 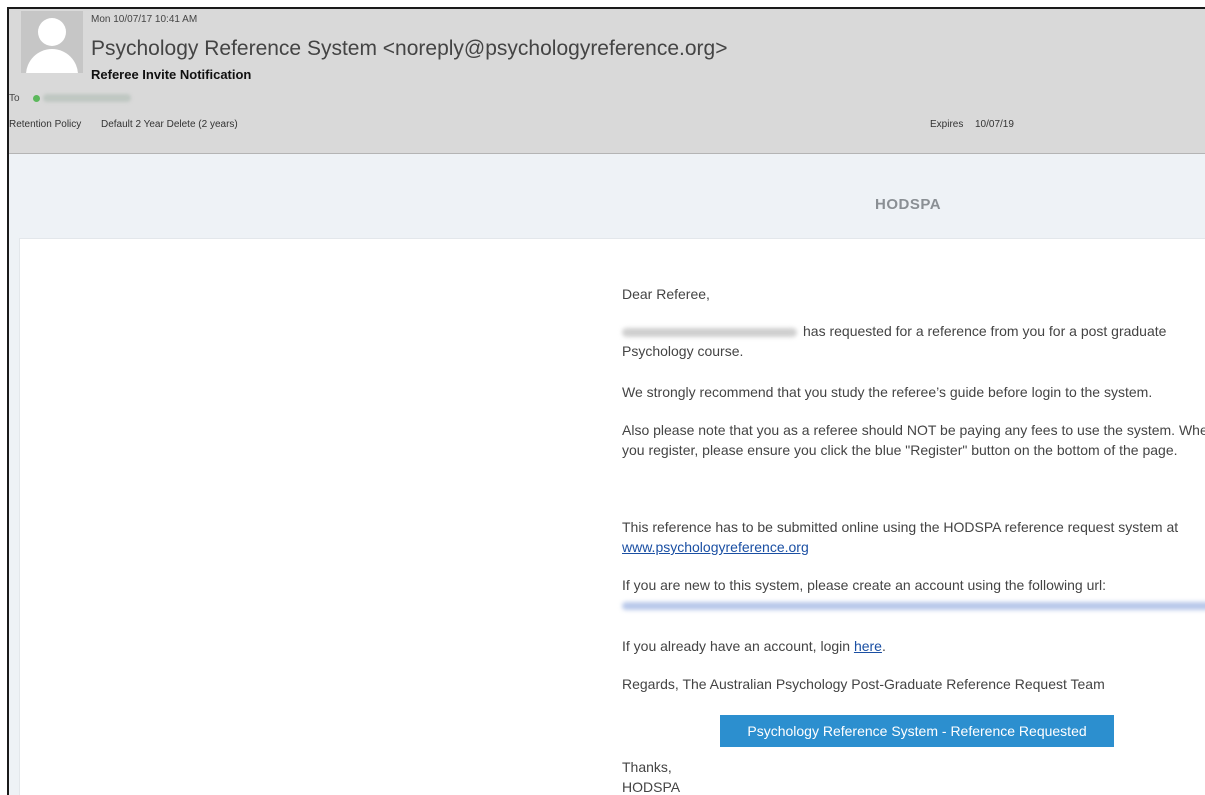 What do you see at coordinates (947, 124) in the screenshot?
I see `expires-label: Expires` at bounding box center [947, 124].